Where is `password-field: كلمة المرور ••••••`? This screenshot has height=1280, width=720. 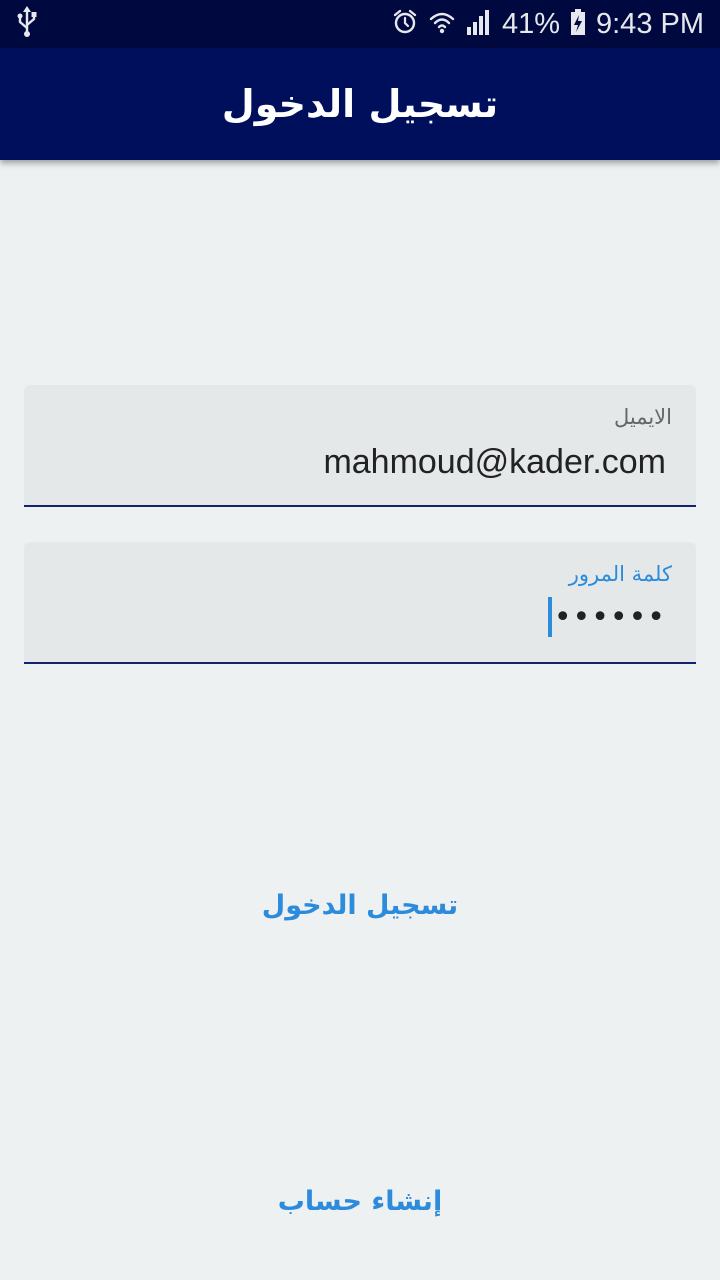
password-field: كلمة المرور •••••• is located at coordinates (360, 603).